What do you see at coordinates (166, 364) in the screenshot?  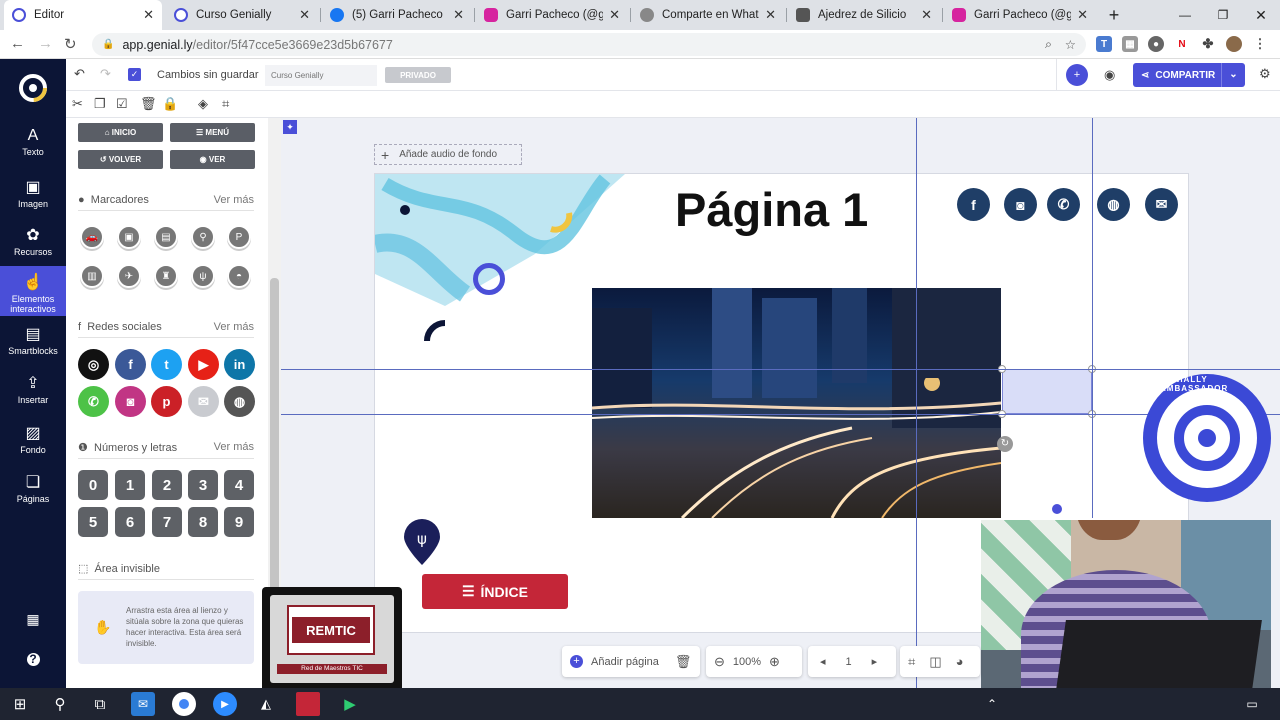 I see `twitter-social-icon: t` at bounding box center [166, 364].